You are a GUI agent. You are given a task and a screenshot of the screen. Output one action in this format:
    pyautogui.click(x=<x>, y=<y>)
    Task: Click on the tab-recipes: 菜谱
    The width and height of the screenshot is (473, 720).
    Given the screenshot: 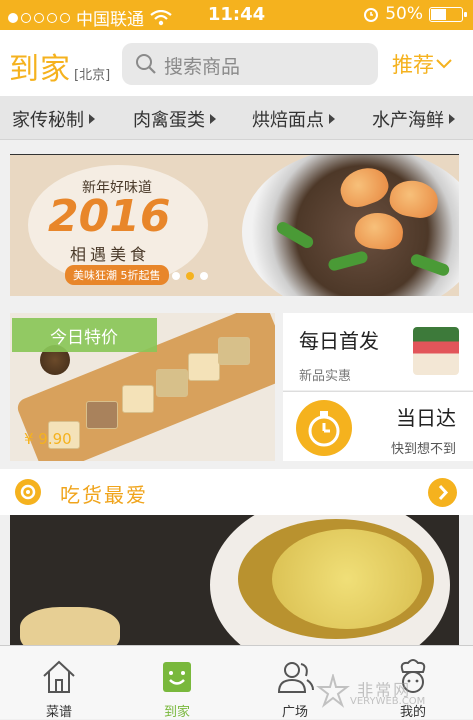 What is the action you would take?
    pyautogui.click(x=59, y=683)
    